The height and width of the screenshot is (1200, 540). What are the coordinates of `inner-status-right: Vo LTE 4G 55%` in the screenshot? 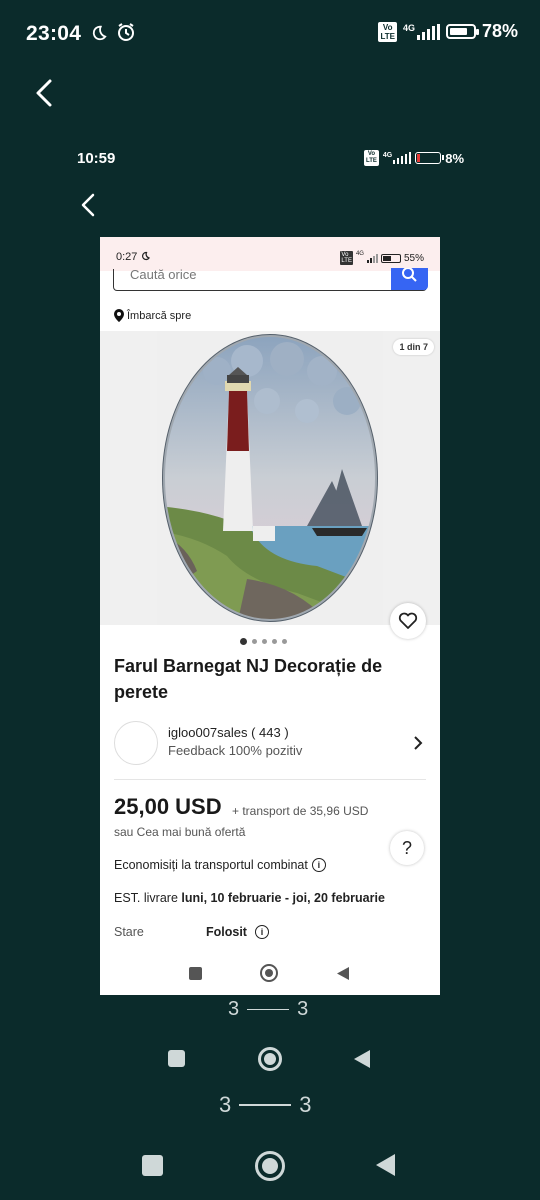 It's located at (382, 258).